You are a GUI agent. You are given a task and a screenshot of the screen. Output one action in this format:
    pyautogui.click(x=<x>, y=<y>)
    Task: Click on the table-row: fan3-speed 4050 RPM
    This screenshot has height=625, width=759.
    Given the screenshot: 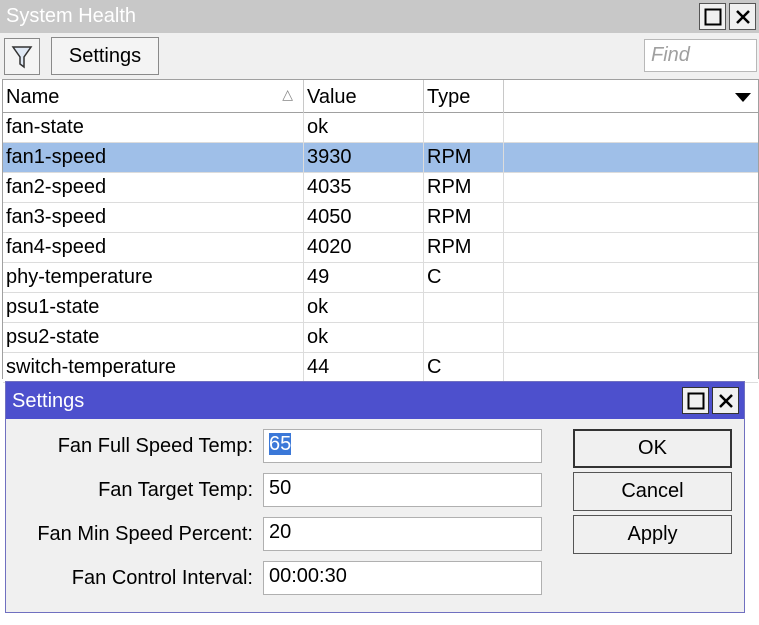 What is the action you would take?
    pyautogui.click(x=380, y=218)
    